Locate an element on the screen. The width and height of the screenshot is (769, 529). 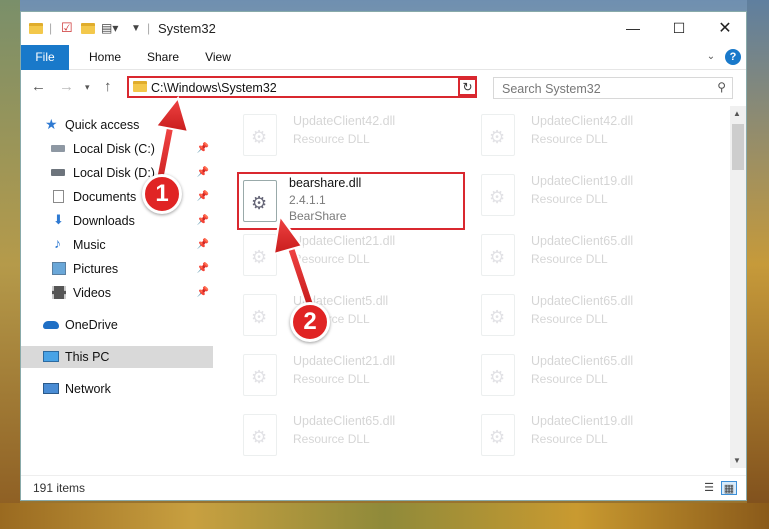
tab-view: View is located at coordinates (218, 57).